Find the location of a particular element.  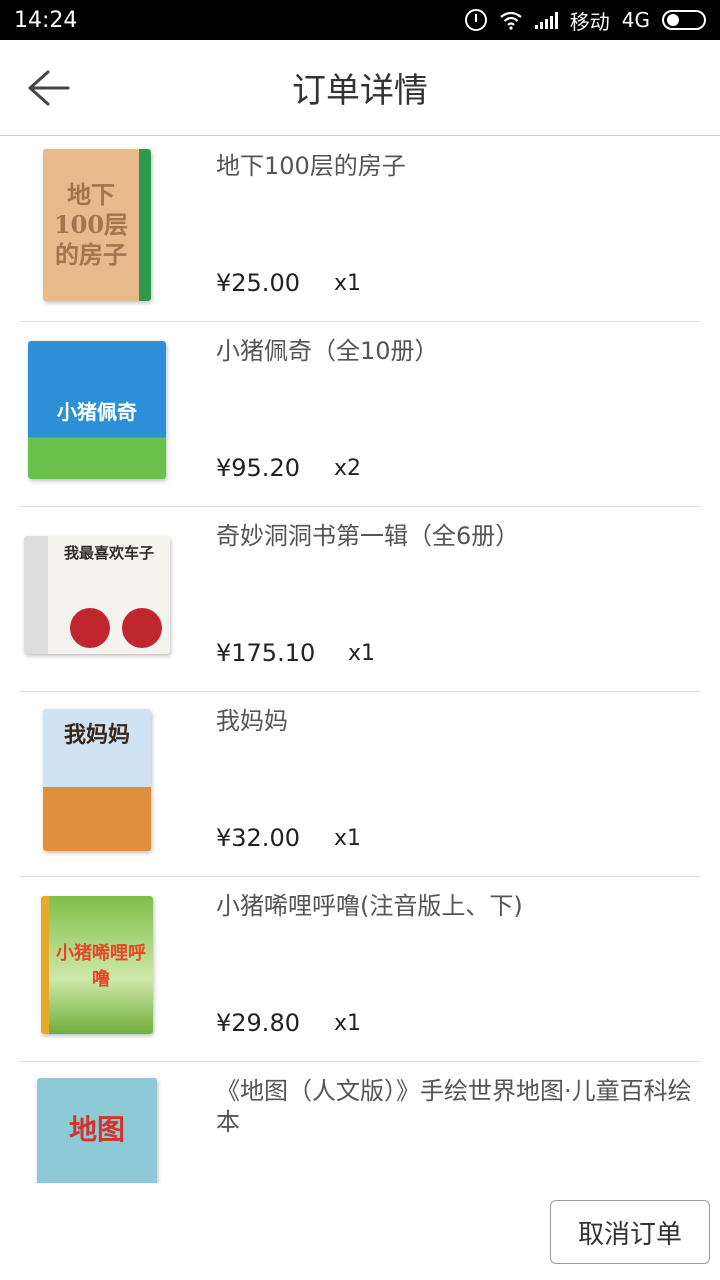

item-price: ¥25.00 is located at coordinates (258, 283).